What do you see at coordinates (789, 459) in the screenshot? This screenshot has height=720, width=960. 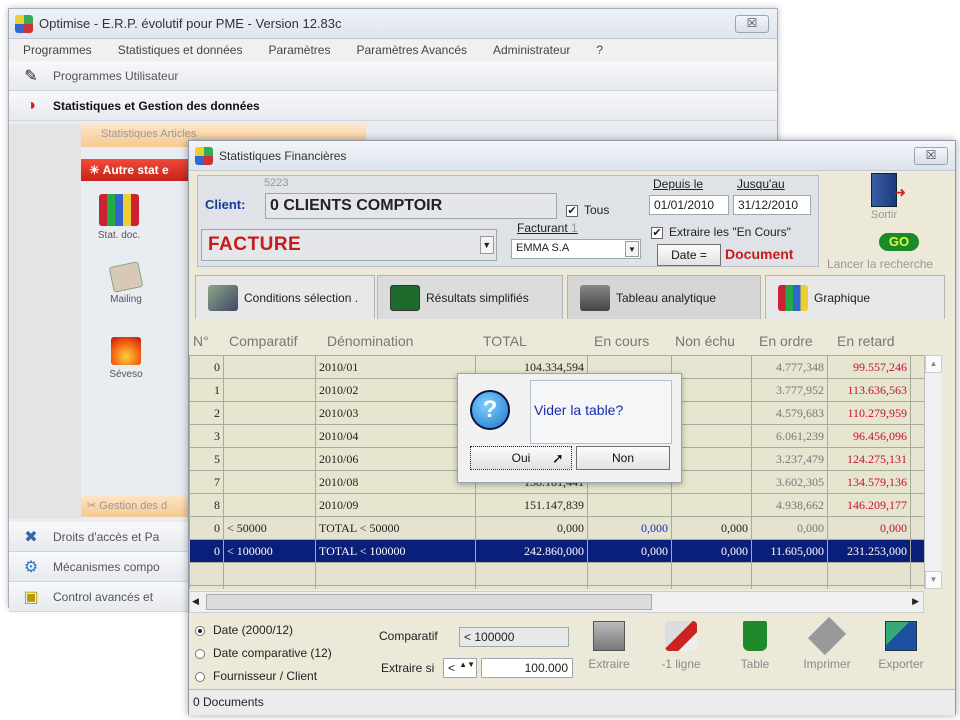 I see `cell-ordre: 3.237,479` at bounding box center [789, 459].